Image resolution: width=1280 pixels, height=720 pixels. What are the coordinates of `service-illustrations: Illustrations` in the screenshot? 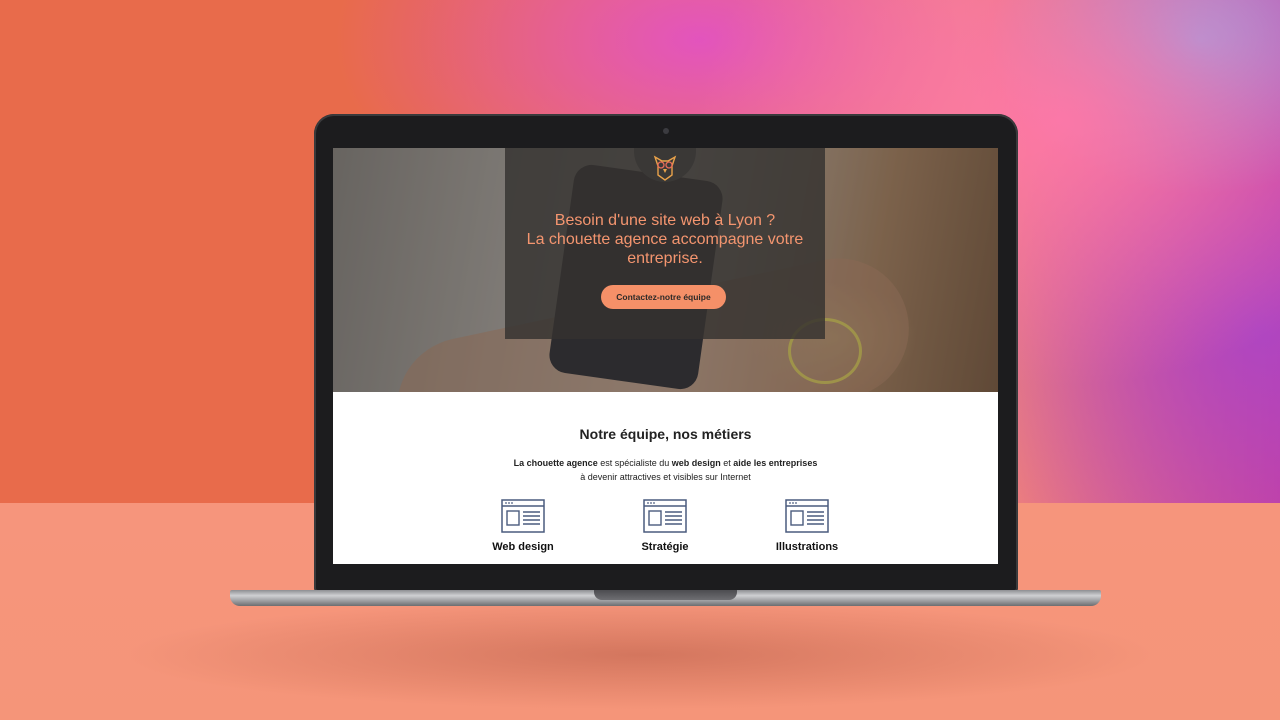 It's located at (807, 526).